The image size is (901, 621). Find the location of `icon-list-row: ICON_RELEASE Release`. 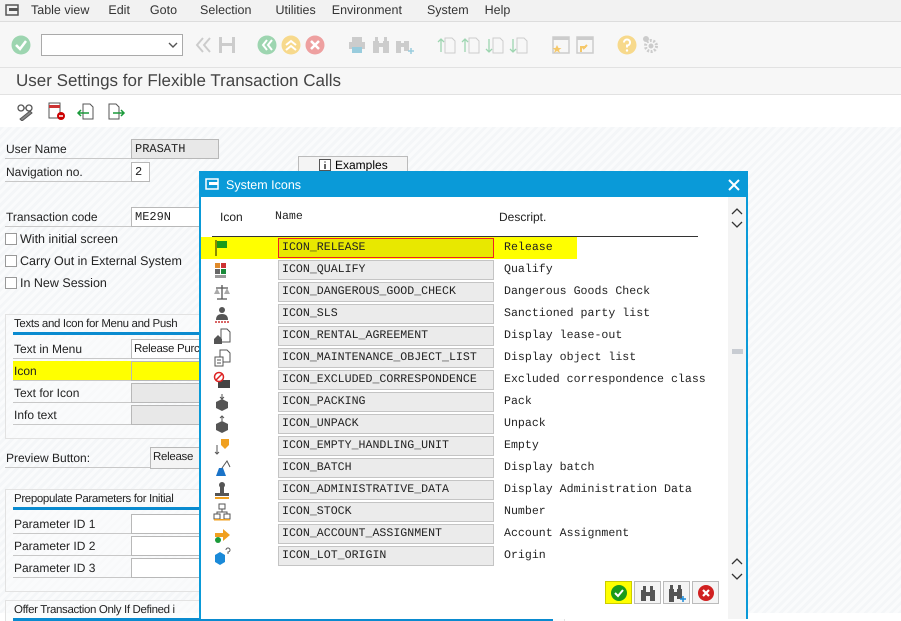

icon-list-row: ICON_RELEASE Release is located at coordinates (389, 248).